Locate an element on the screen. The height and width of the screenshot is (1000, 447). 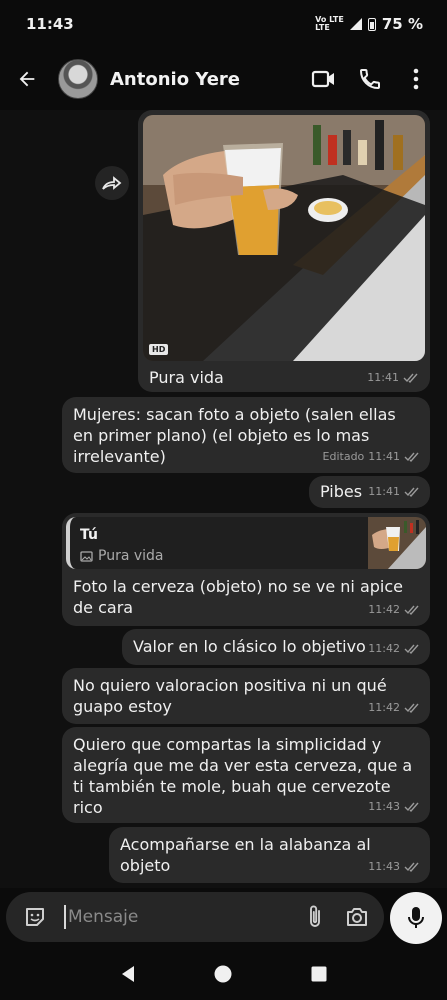
nav-home-icon is located at coordinates (223, 974).